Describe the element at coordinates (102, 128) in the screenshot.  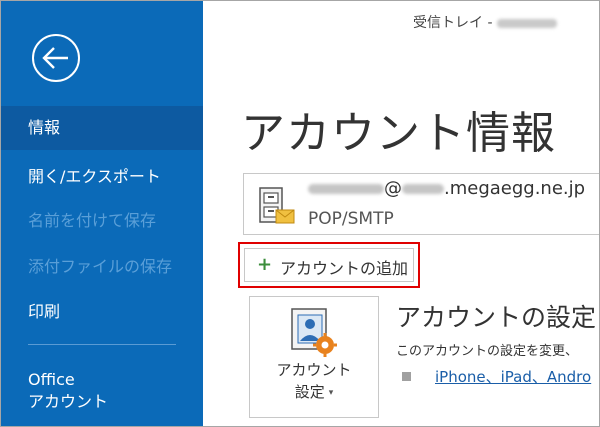
I see `sidebar-item-info: 情報` at that location.